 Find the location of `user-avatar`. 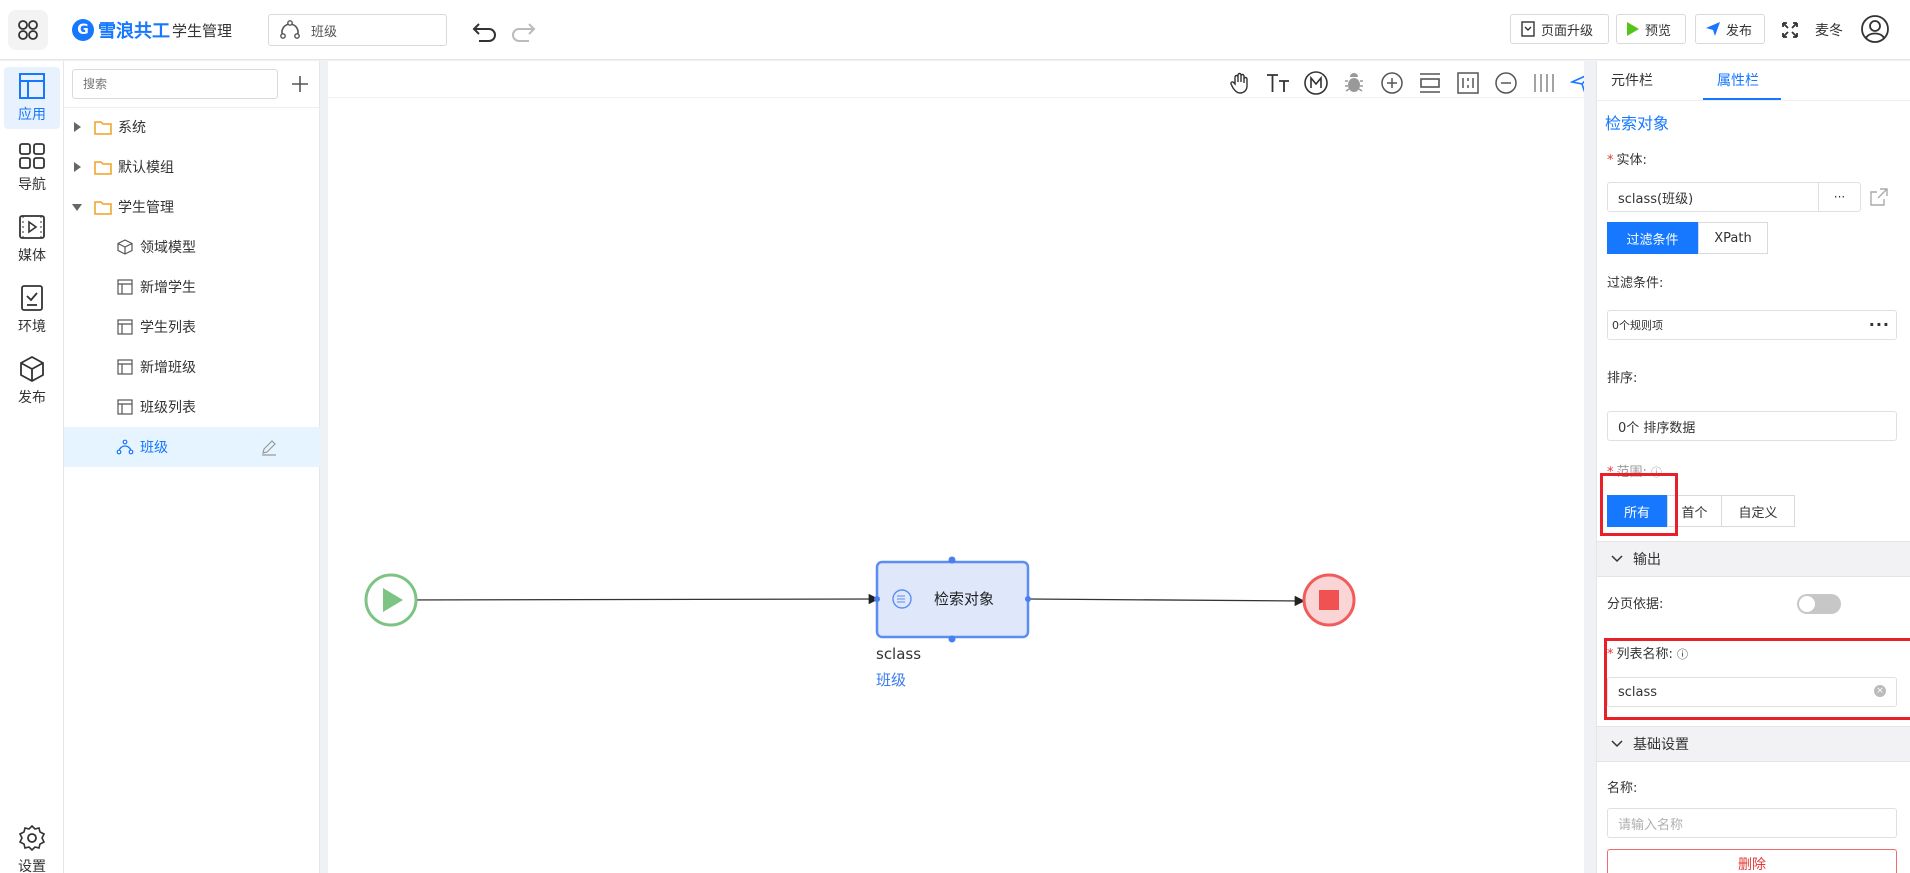

user-avatar is located at coordinates (1875, 29).